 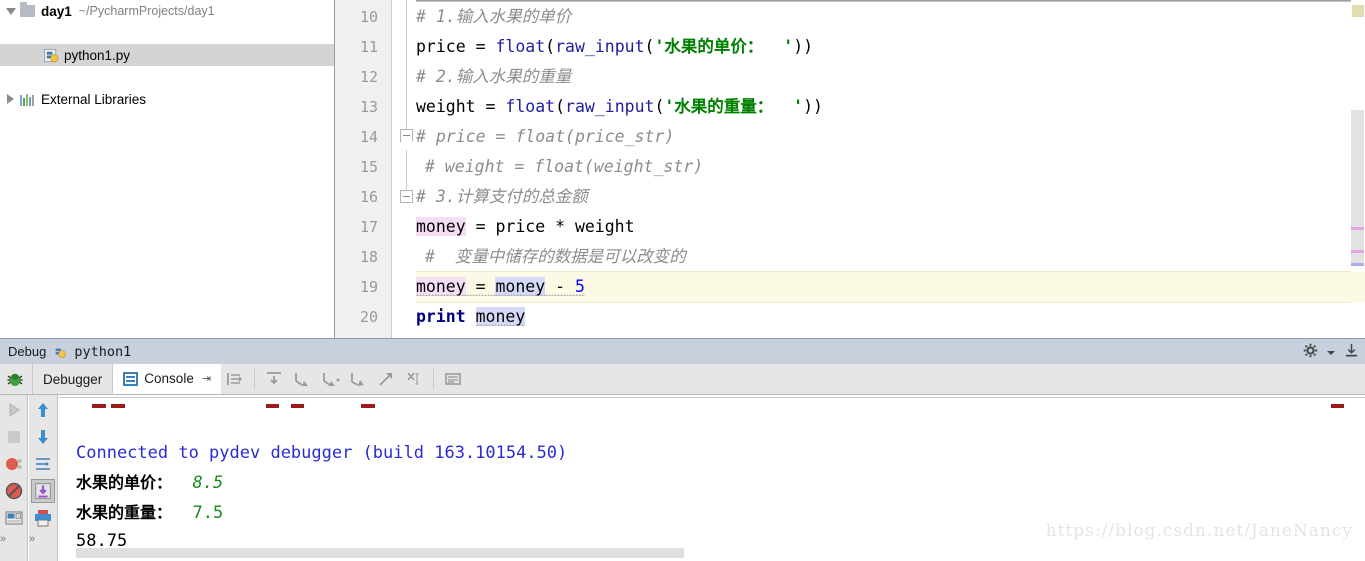 I want to click on code-line-11: price = float(raw_input('水果的单价： ')), so click(x=614, y=47).